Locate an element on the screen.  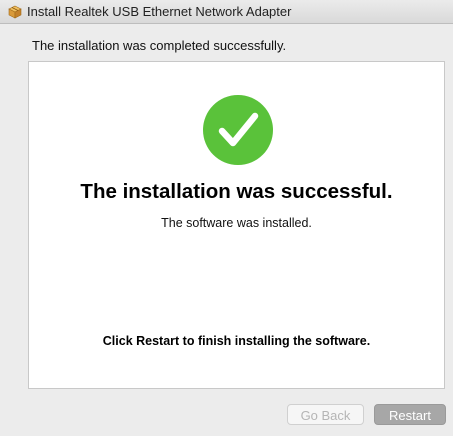
success-message: The software was installed. is located at coordinates (236, 223).